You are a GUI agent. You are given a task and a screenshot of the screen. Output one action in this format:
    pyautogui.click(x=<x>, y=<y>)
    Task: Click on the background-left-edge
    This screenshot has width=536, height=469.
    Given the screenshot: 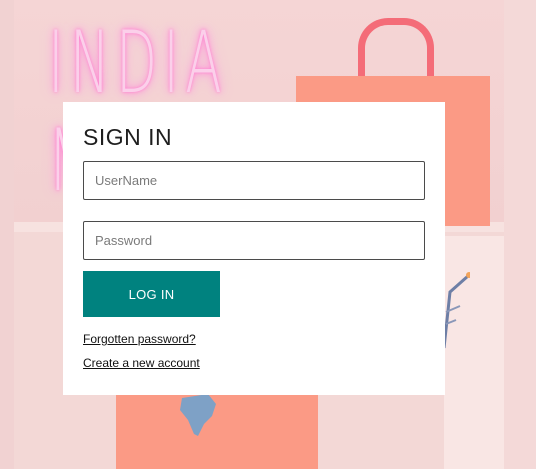 What is the action you would take?
    pyautogui.click(x=7, y=234)
    